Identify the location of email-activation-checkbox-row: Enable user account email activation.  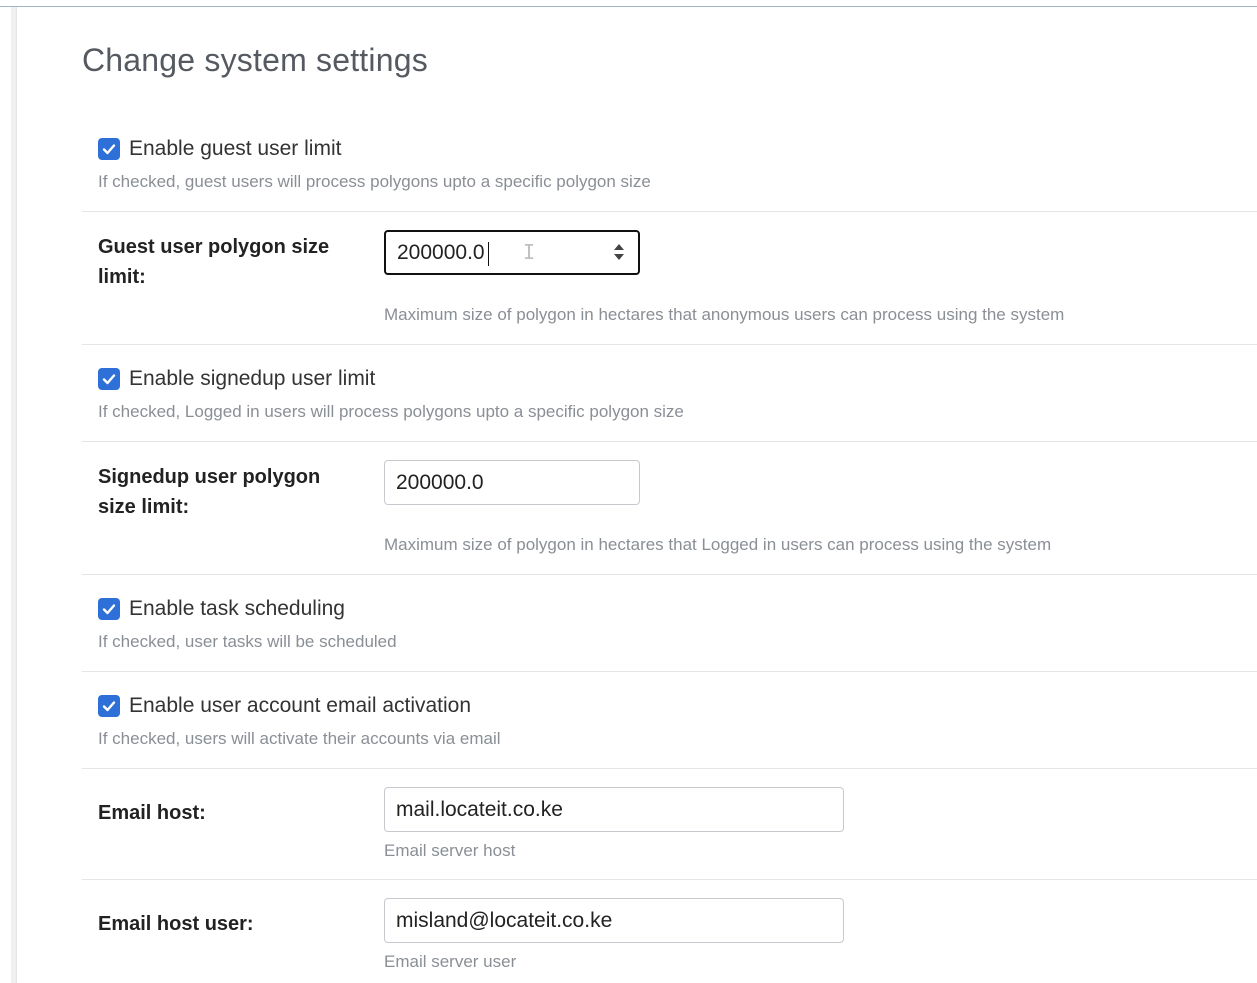
(284, 706).